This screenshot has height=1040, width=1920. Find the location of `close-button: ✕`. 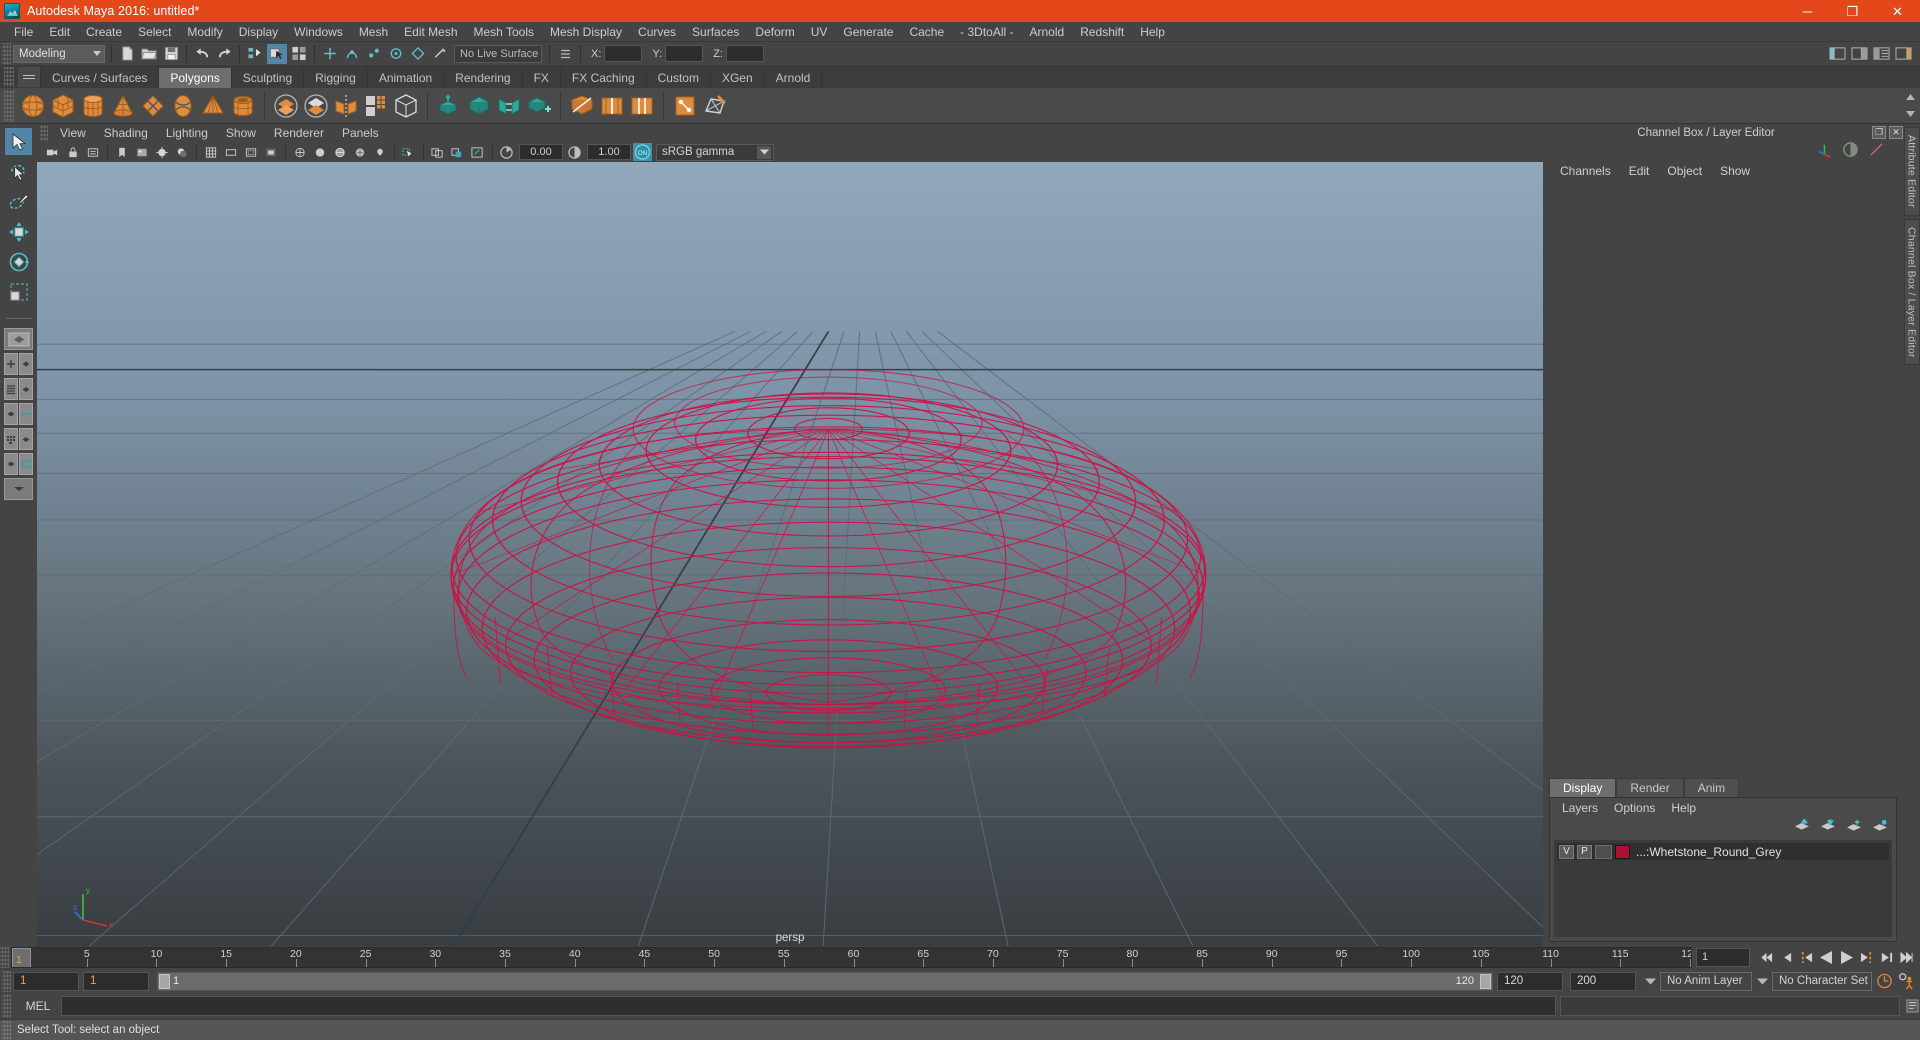

close-button: ✕ is located at coordinates (1897, 11).